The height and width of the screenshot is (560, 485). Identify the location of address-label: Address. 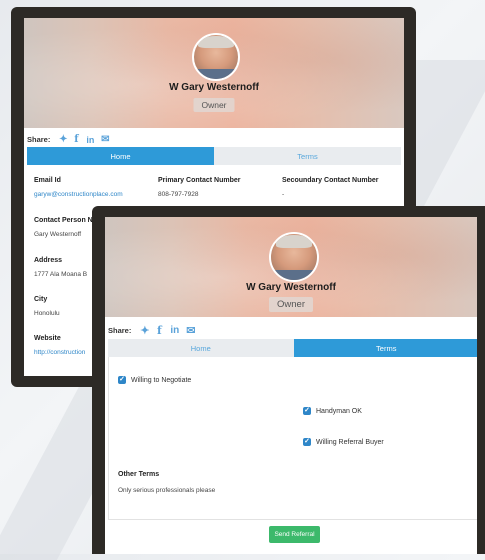
(48, 260).